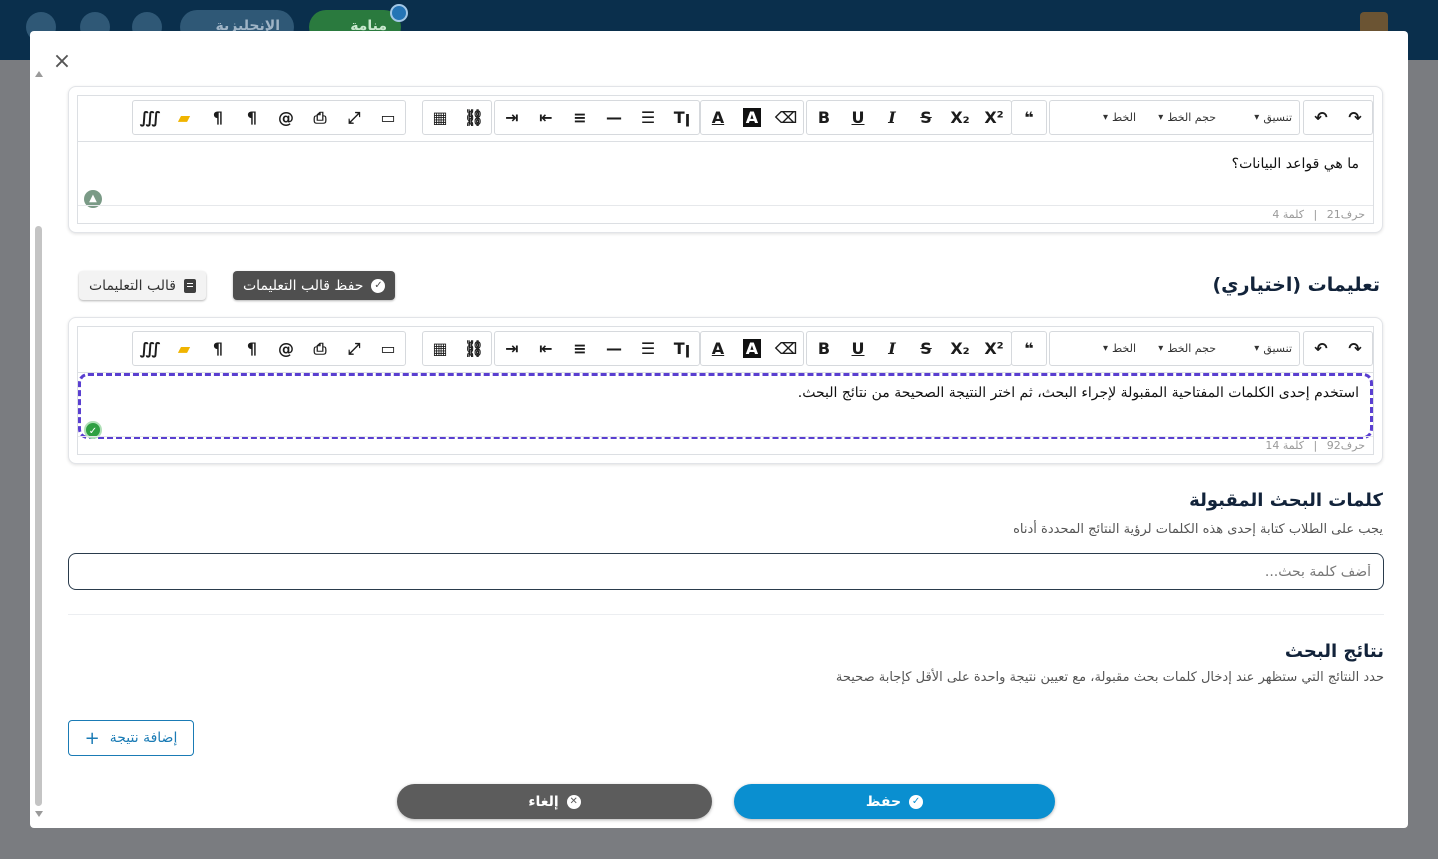  Describe the element at coordinates (1284, 445) in the screenshot. I see `word-count: كلمة 14` at that location.